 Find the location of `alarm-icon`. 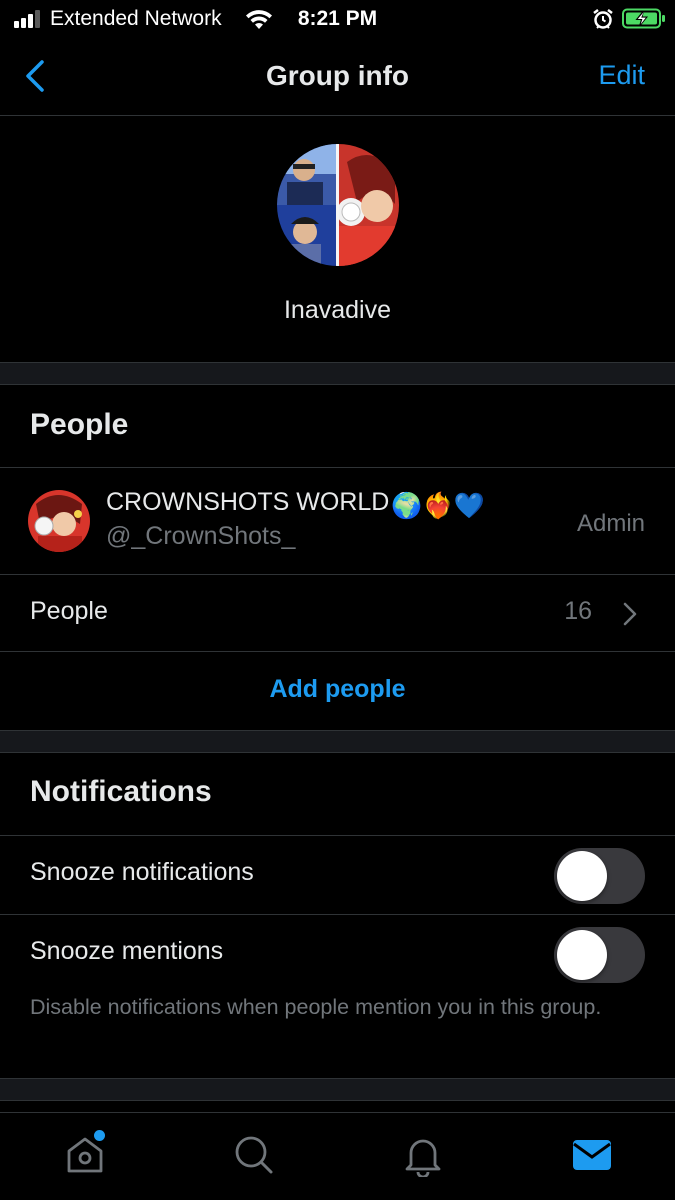

alarm-icon is located at coordinates (603, 19).